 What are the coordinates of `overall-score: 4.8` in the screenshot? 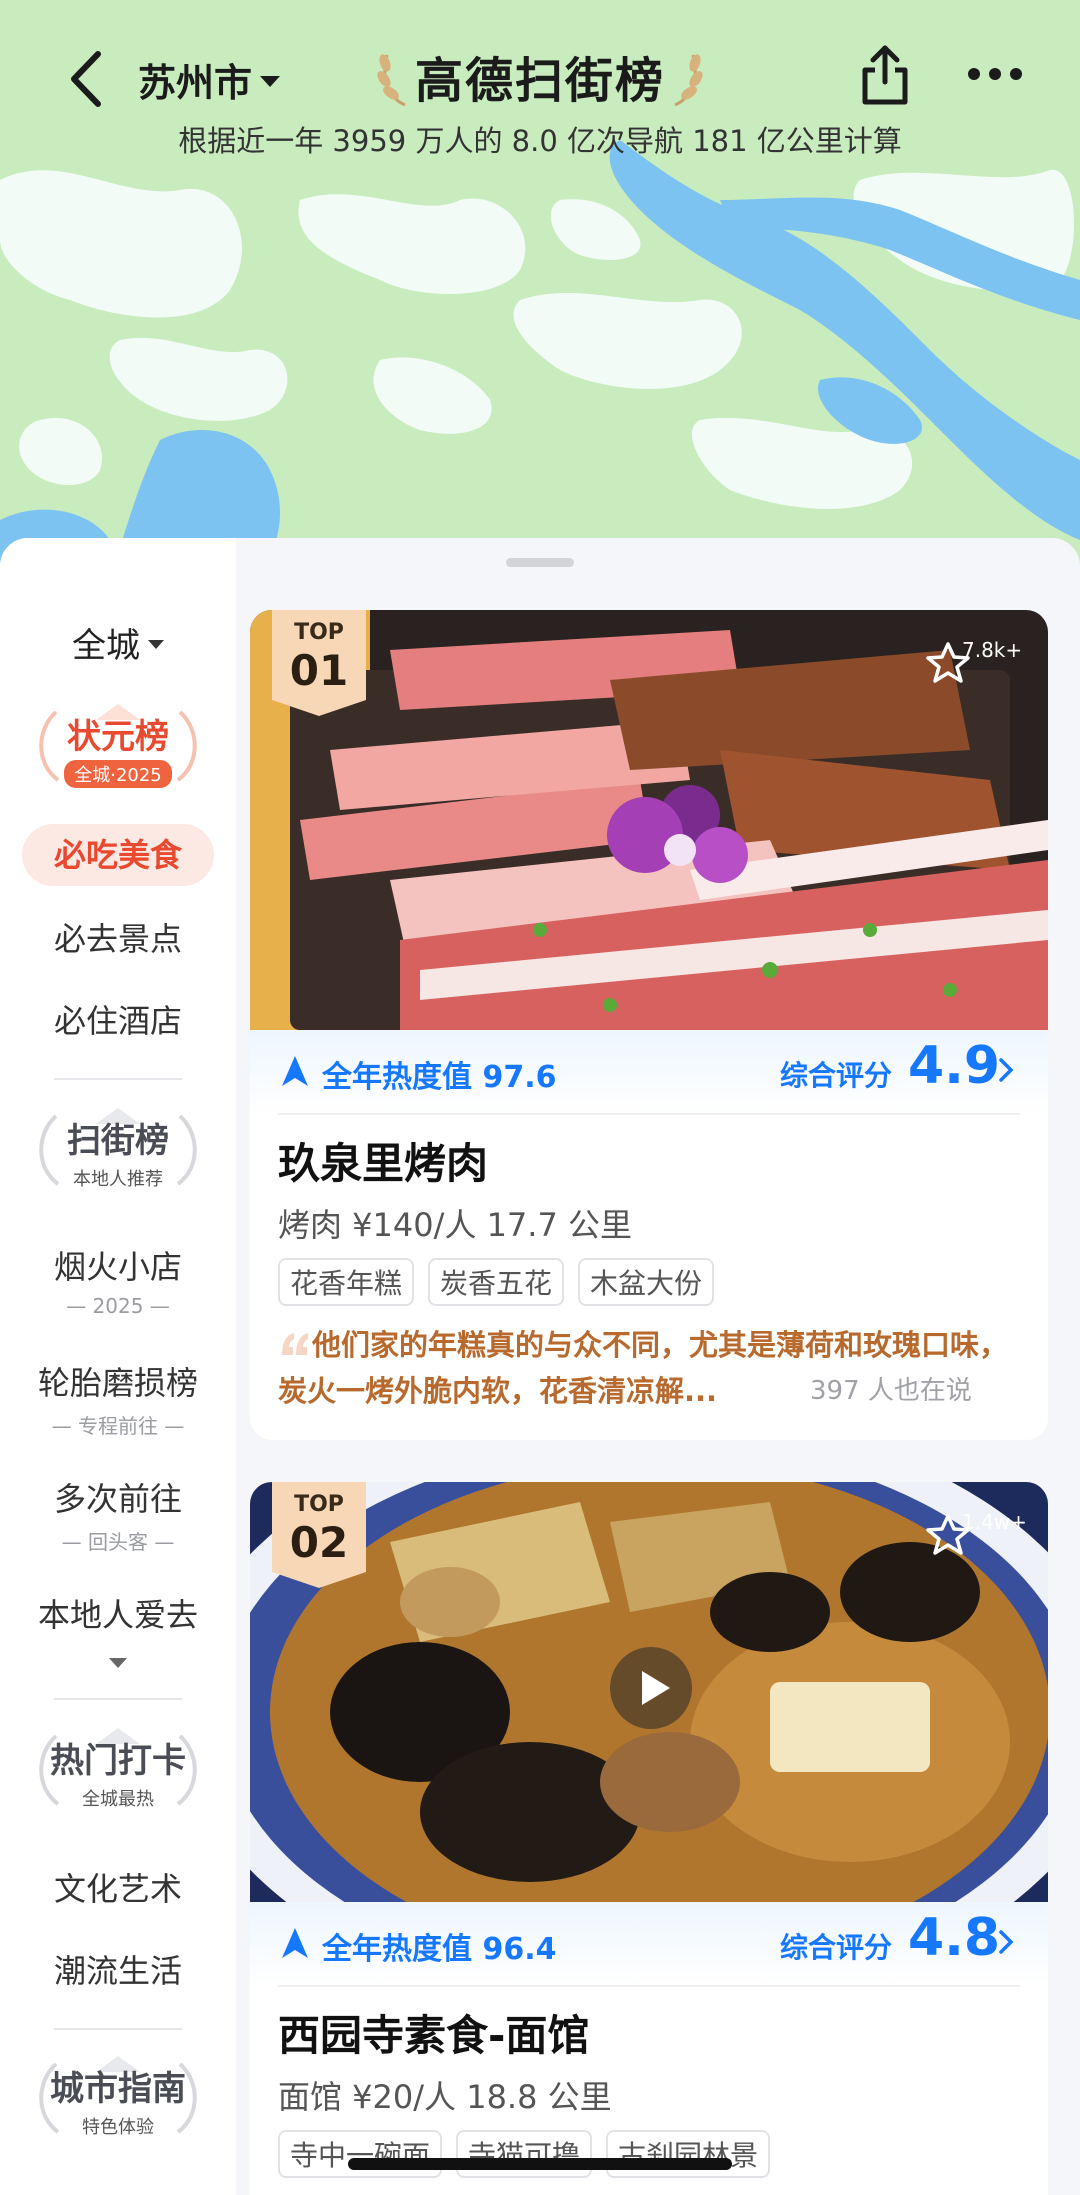 It's located at (954, 1938).